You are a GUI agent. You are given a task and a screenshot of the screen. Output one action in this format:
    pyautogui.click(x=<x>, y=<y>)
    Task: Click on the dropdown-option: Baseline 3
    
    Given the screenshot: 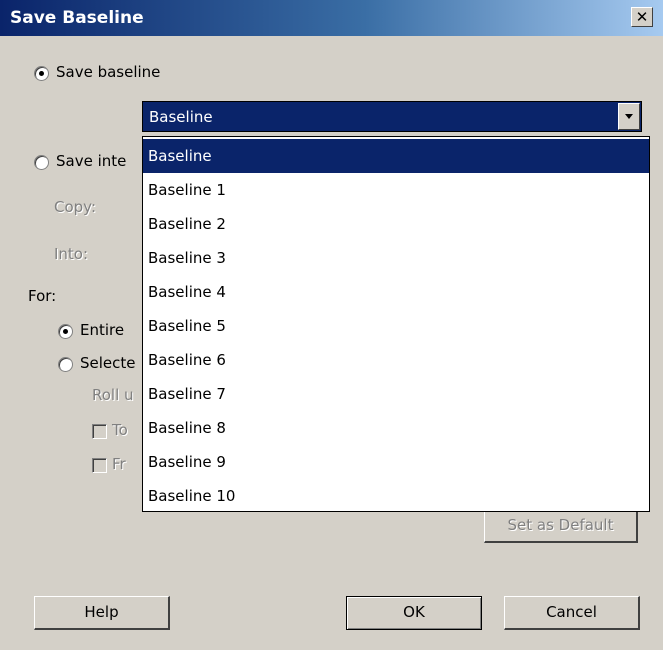 What is the action you would take?
    pyautogui.click(x=396, y=258)
    